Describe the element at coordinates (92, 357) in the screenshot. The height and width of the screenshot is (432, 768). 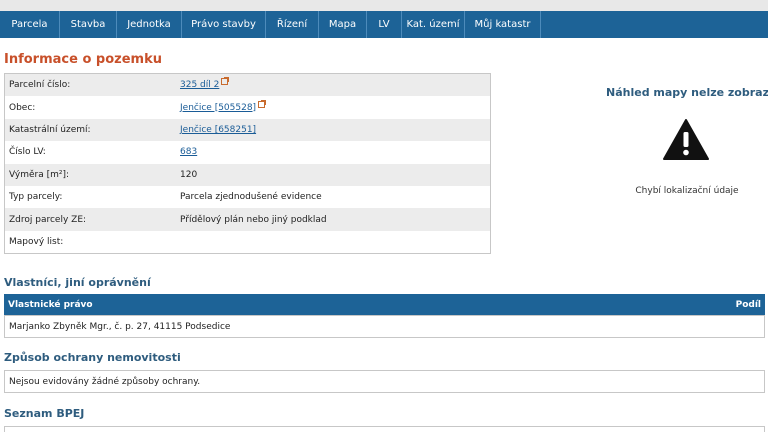
I see `protection-title: Způsob ochrany nemovitosti` at that location.